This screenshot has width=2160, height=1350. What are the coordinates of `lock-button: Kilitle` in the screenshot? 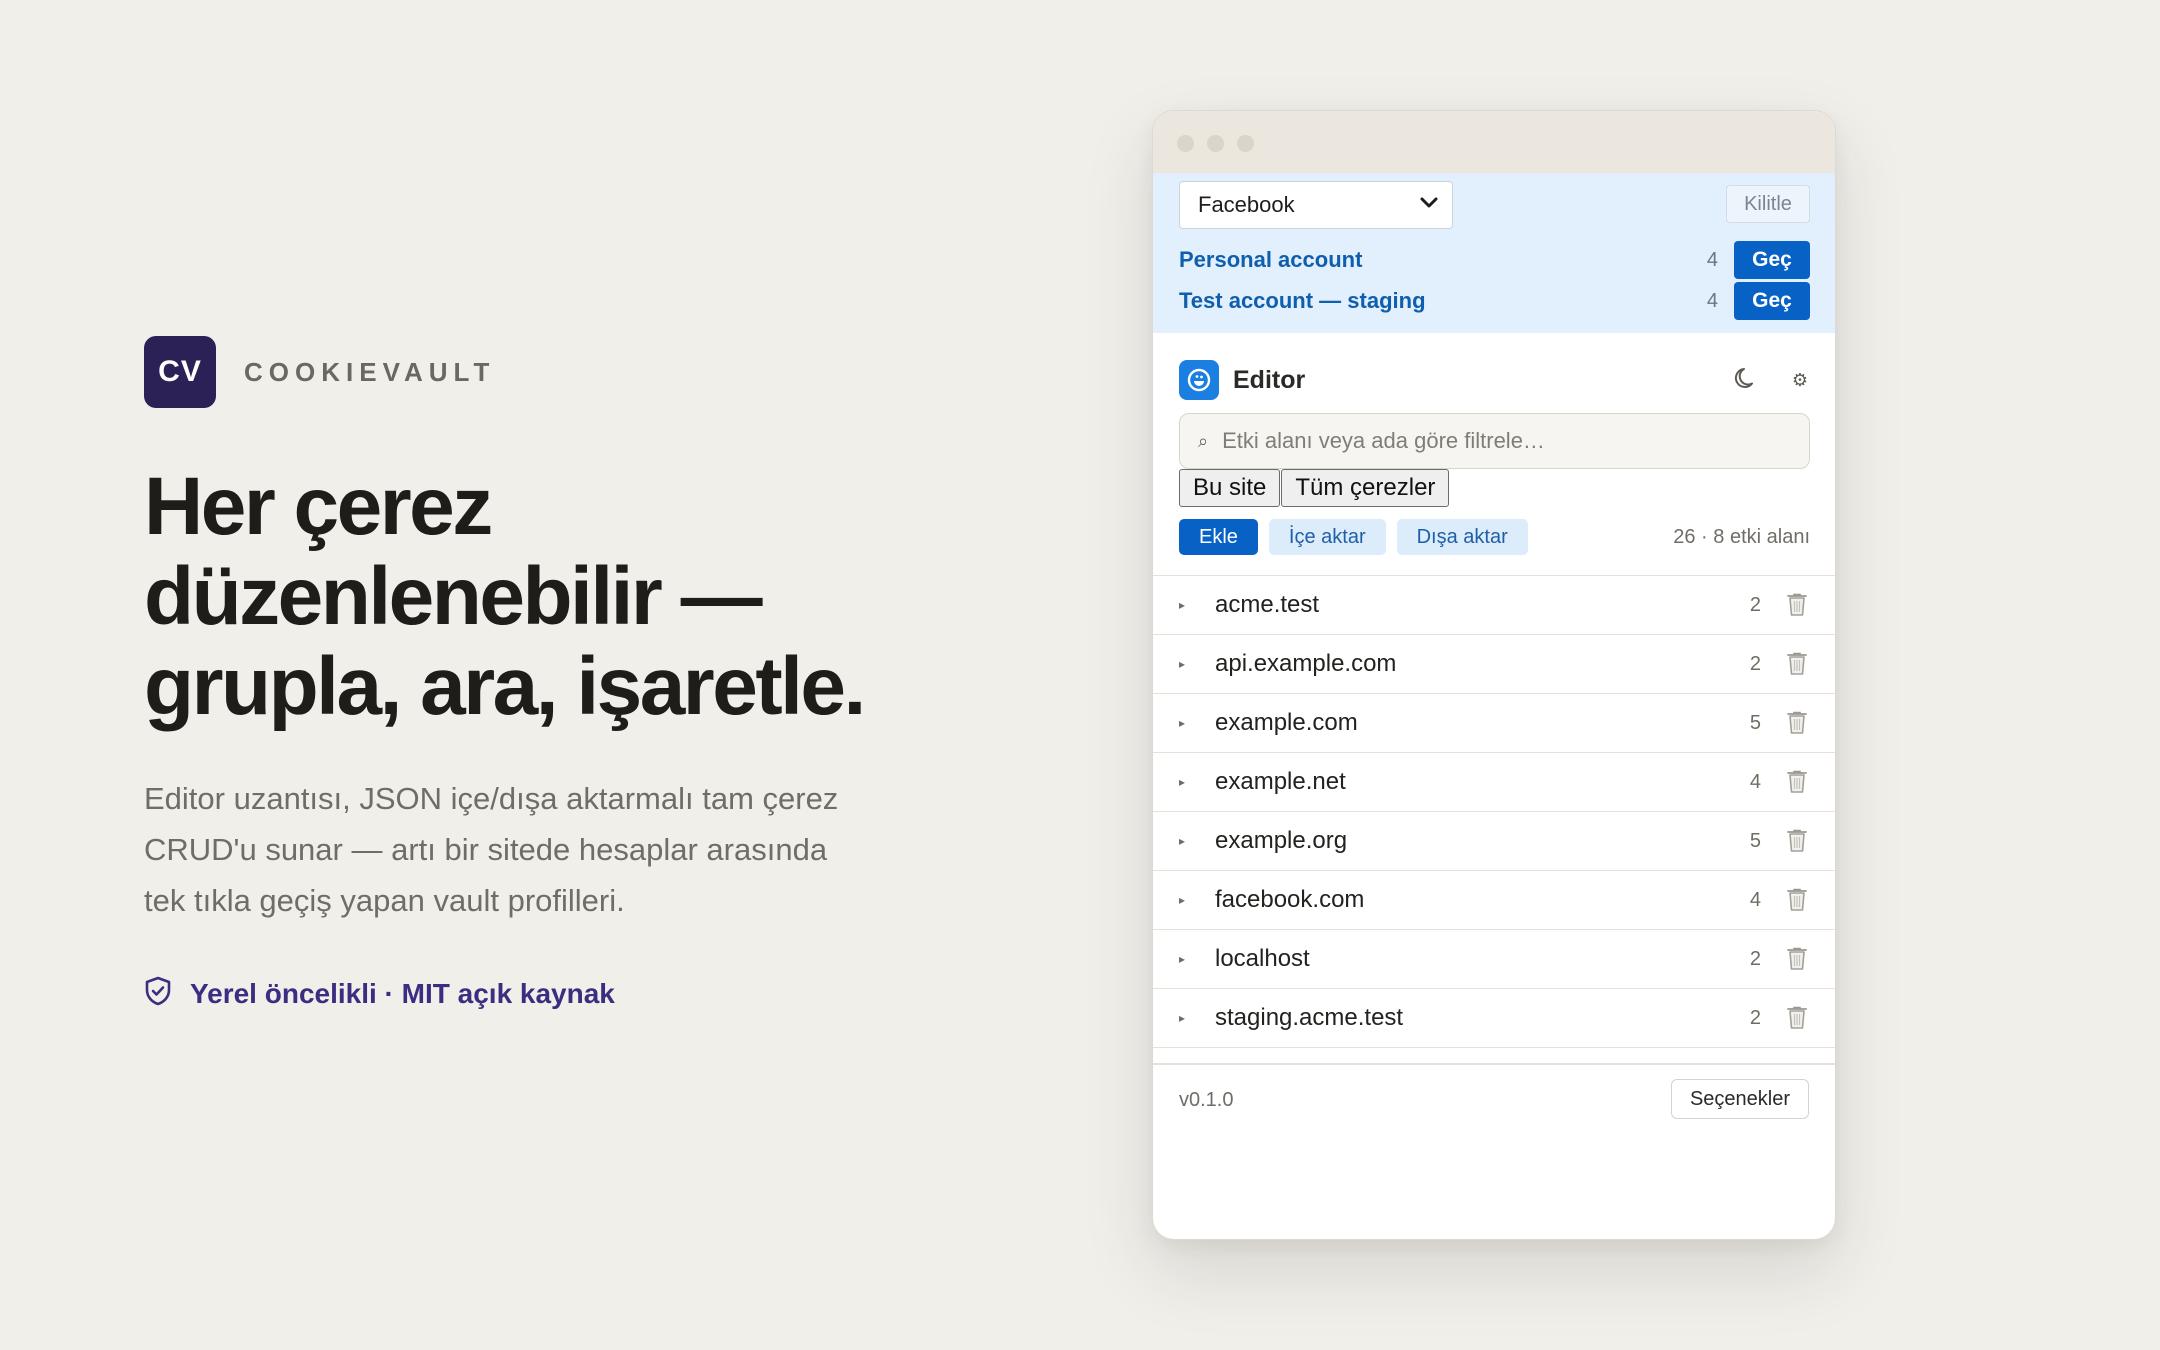 It's located at (1768, 204).